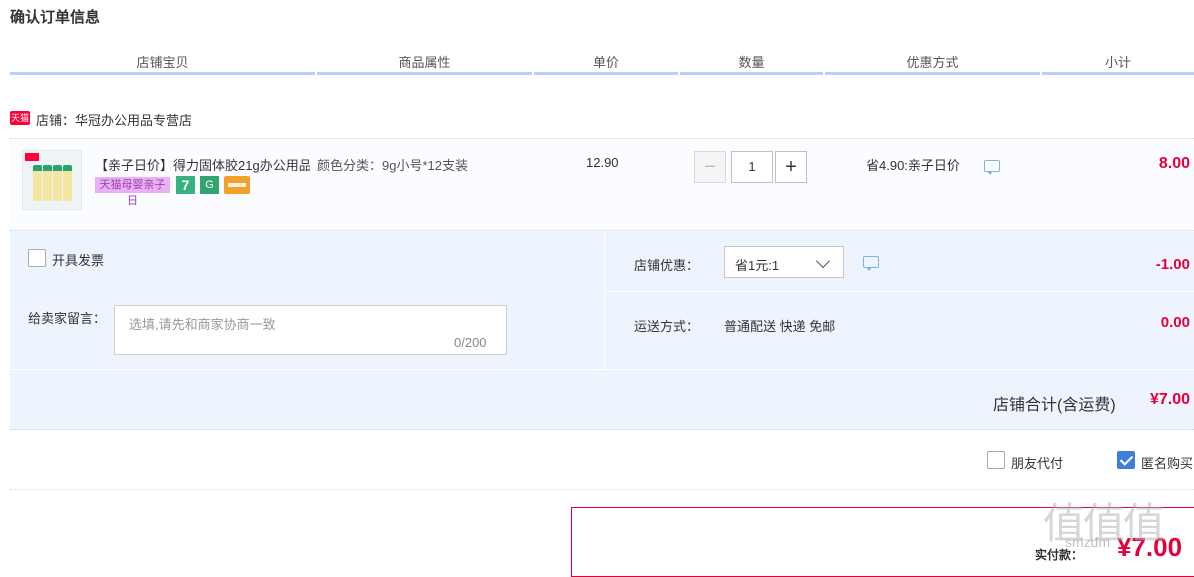  Describe the element at coordinates (913, 165) in the screenshot. I see `item-discount: 省4.90:亲子日价` at that location.